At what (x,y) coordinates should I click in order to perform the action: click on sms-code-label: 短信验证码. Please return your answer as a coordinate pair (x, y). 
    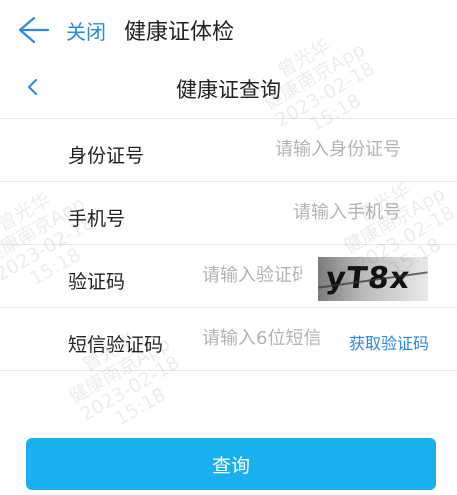
    Looking at the image, I should click on (116, 345).